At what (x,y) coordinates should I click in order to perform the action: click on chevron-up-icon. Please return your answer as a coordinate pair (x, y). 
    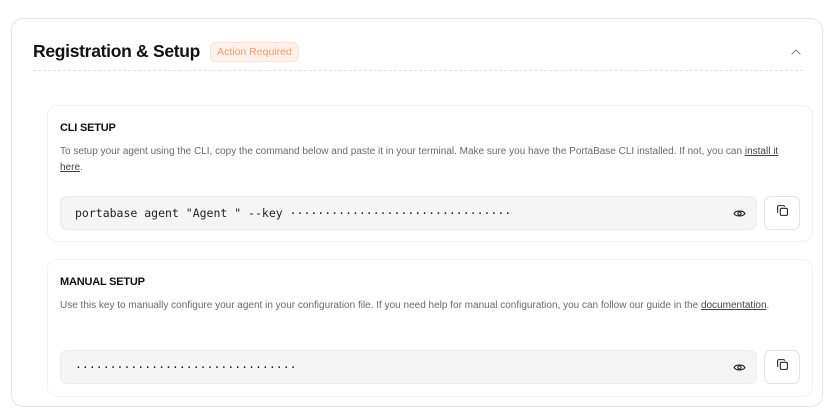
    Looking at the image, I should click on (796, 52).